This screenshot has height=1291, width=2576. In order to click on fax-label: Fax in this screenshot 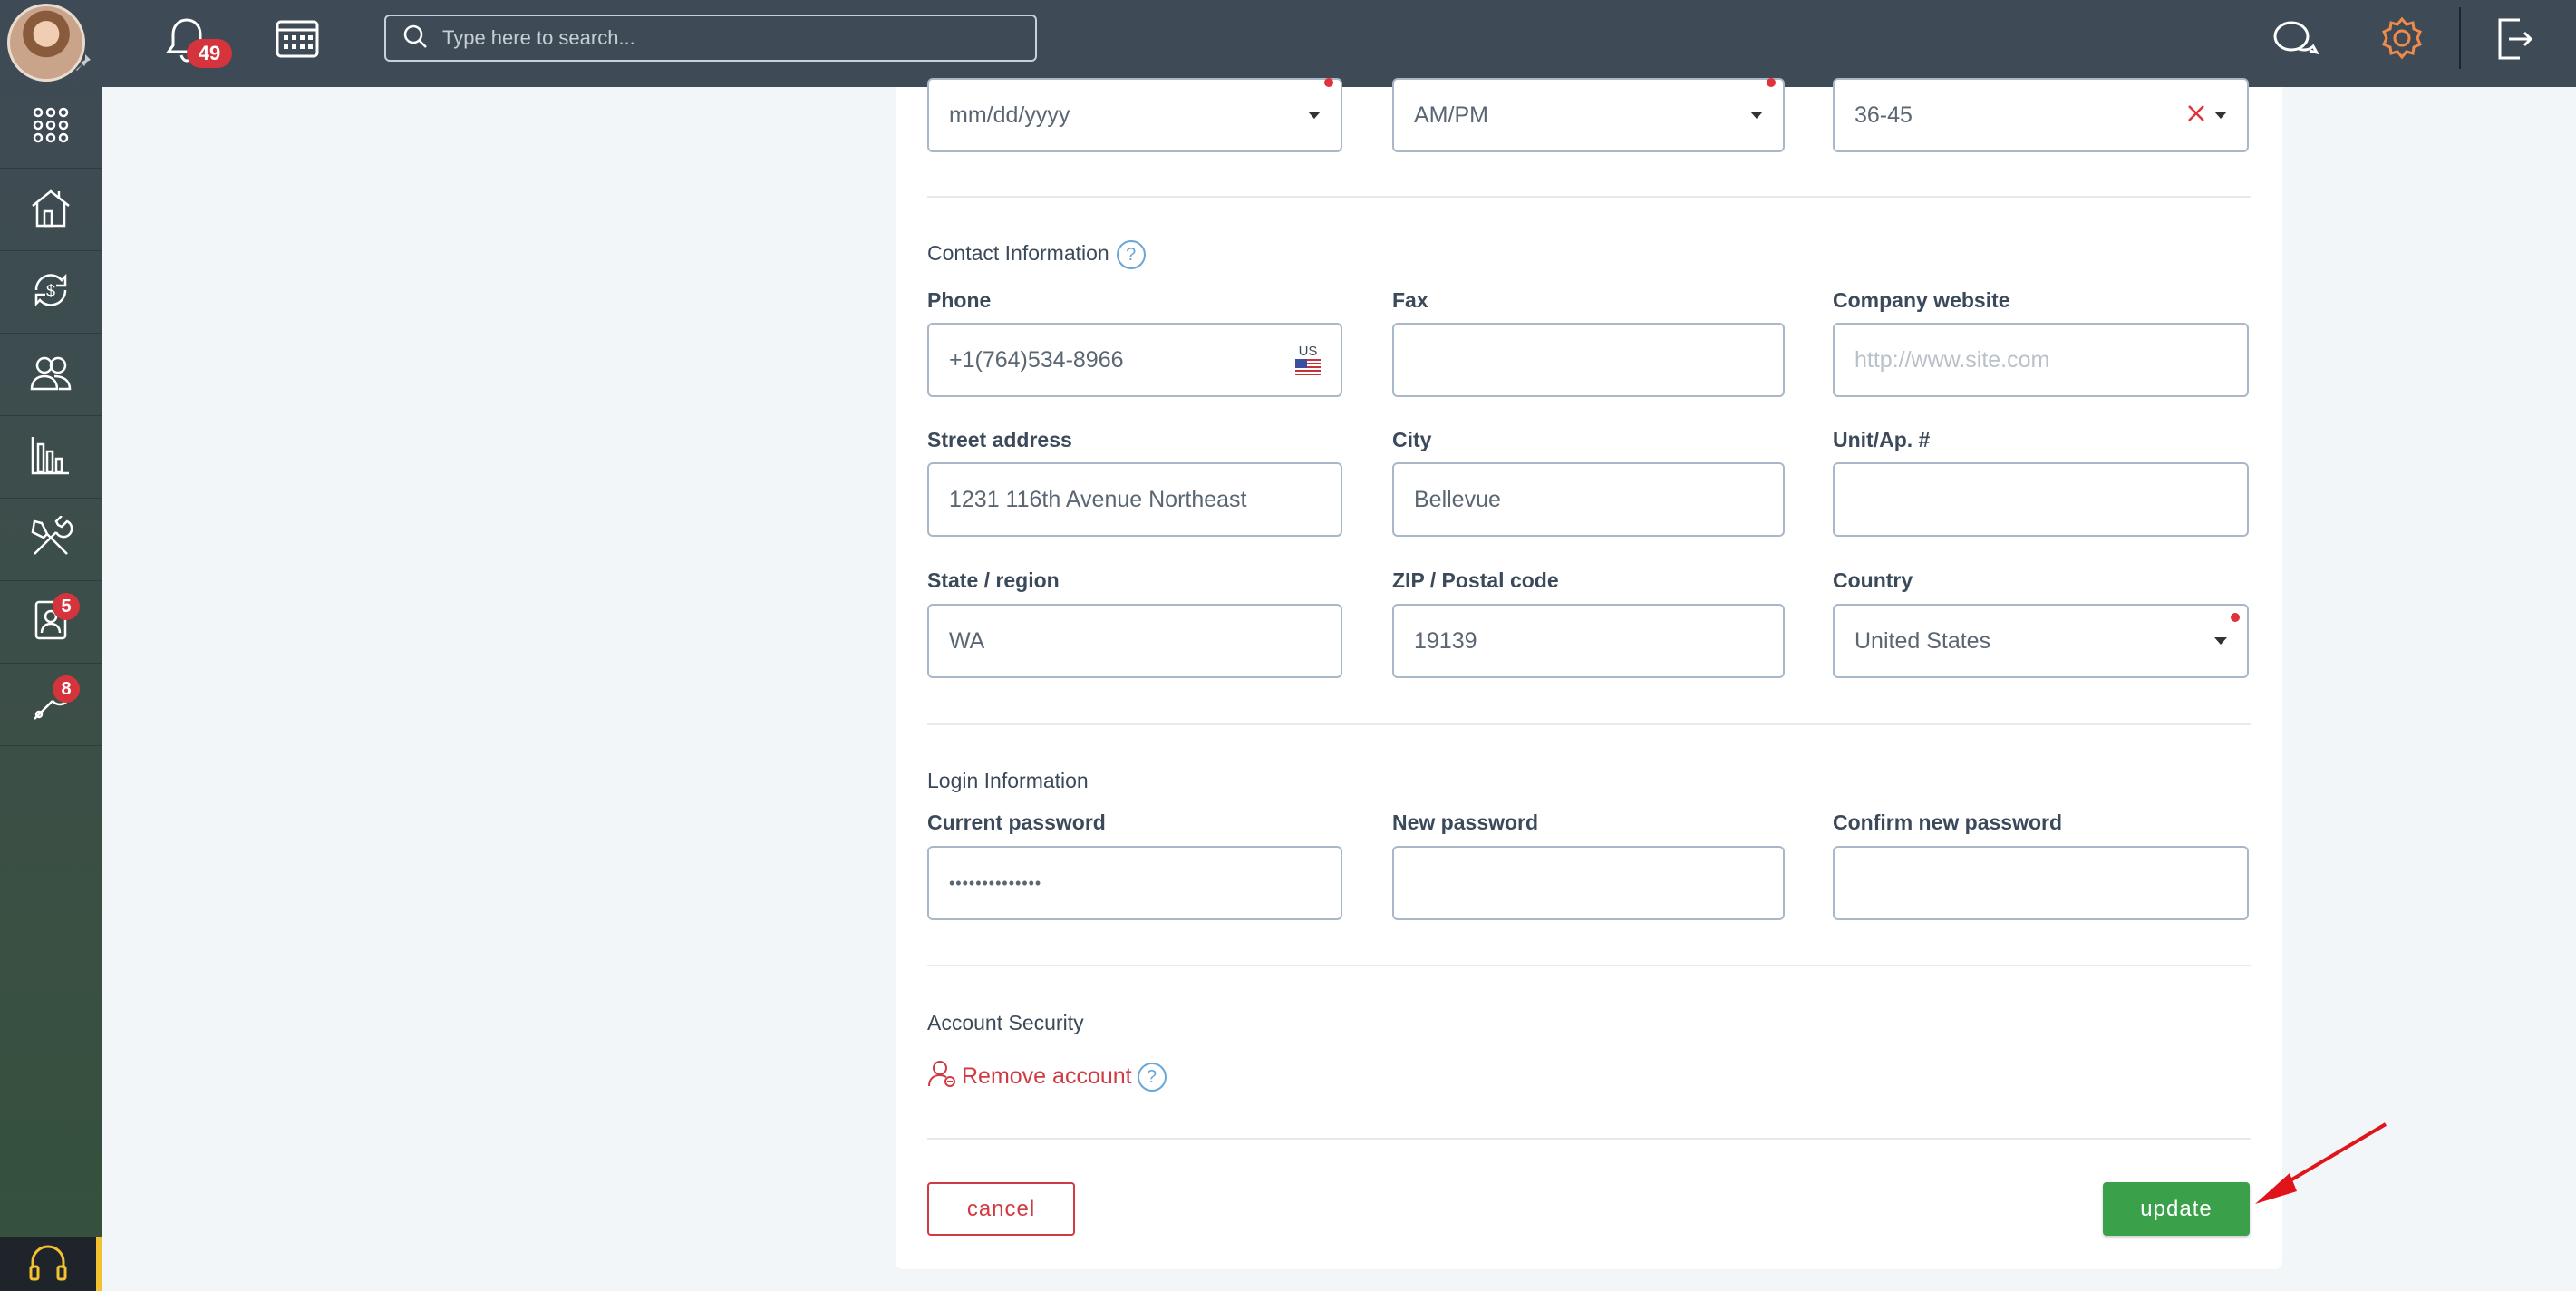, I will do `click(1410, 300)`.